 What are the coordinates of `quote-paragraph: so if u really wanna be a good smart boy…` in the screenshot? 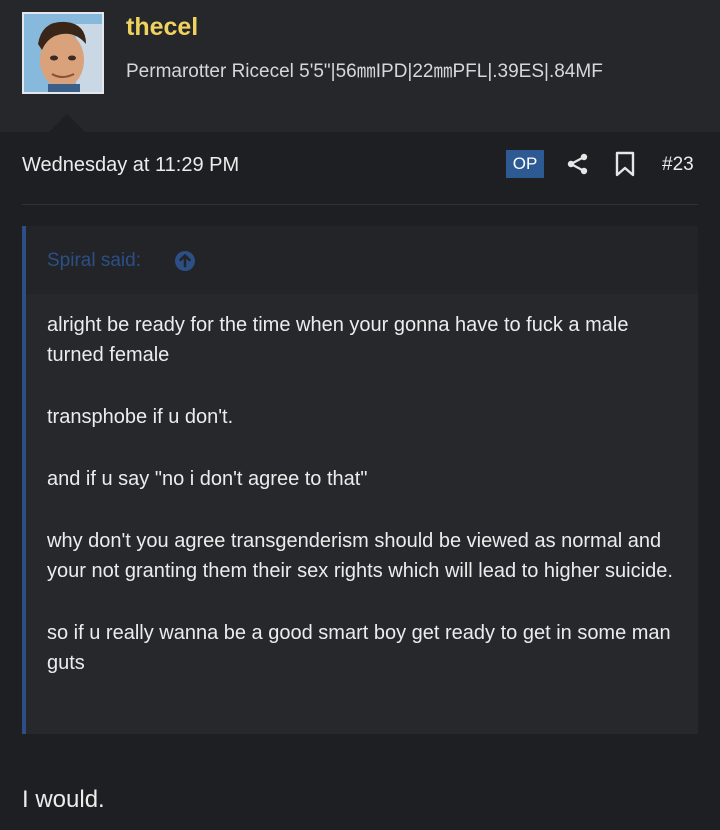 It's located at (359, 648).